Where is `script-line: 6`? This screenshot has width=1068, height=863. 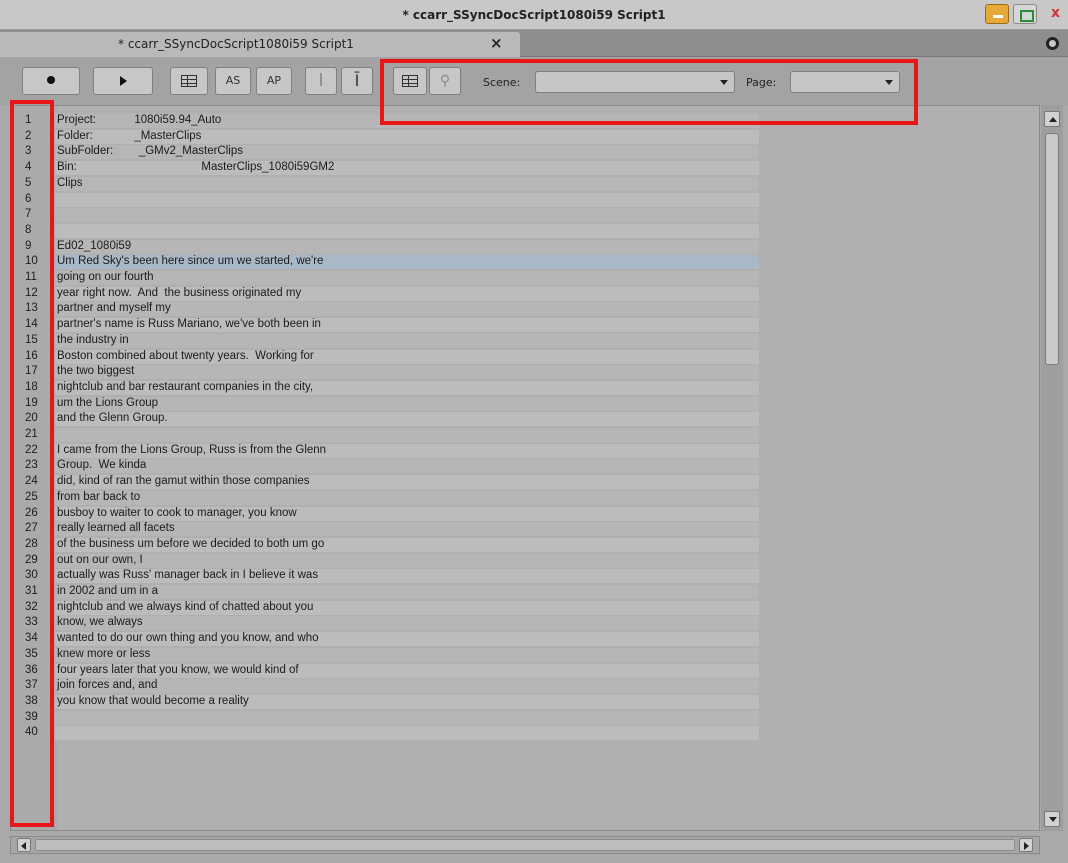 script-line: 6 is located at coordinates (525, 199).